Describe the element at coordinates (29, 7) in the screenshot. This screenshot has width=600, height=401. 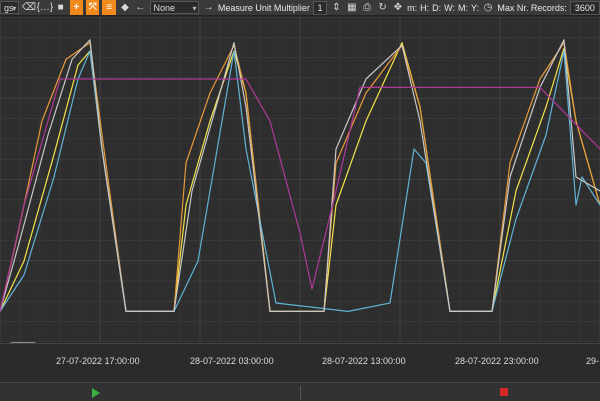
I see `clear-icon: ⌫` at that location.